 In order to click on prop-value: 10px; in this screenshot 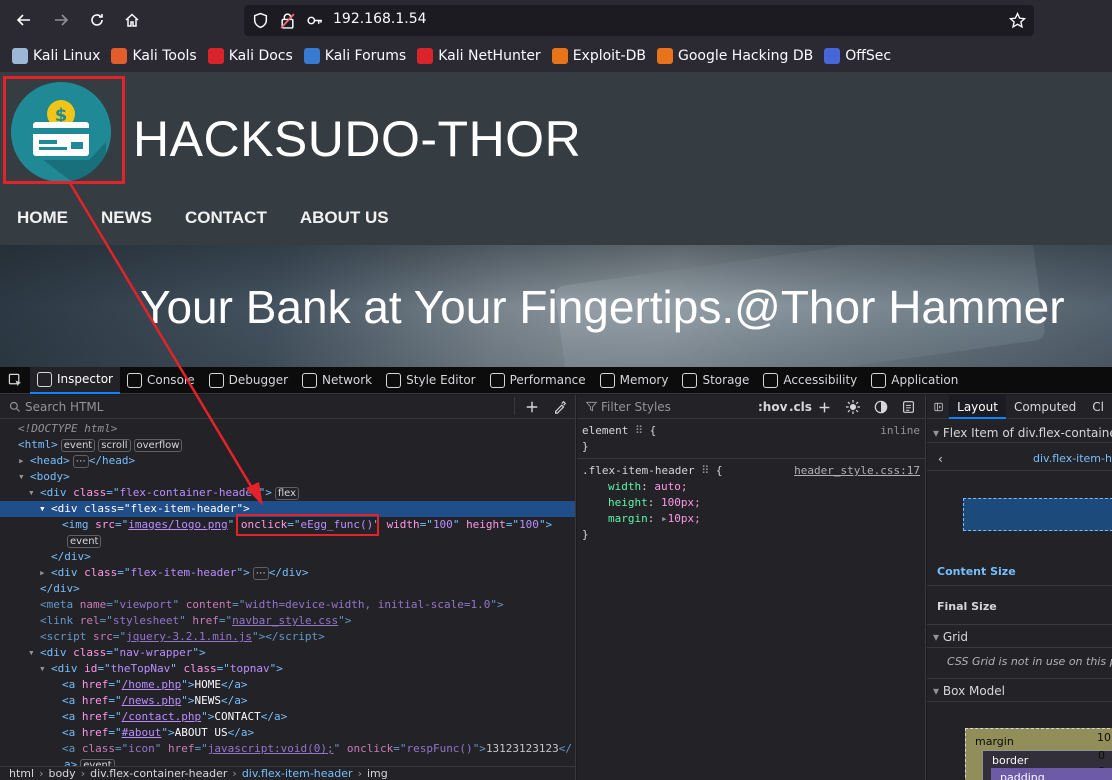, I will do `click(684, 518)`.